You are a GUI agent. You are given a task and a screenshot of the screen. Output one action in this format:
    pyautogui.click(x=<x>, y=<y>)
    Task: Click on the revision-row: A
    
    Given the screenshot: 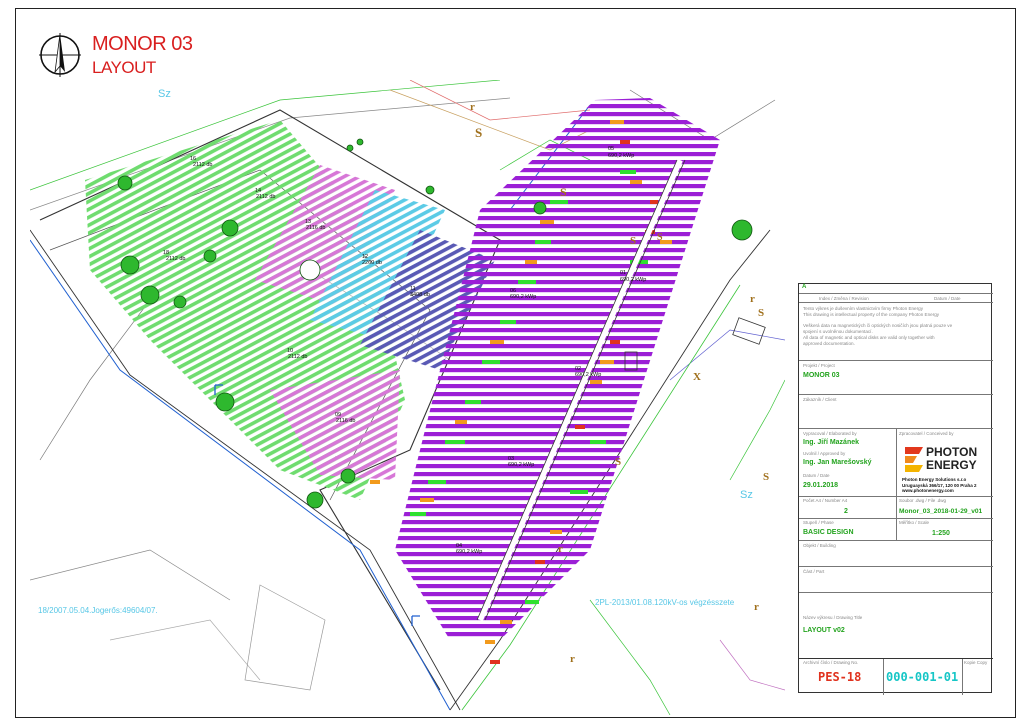 What is the action you would take?
    pyautogui.click(x=896, y=288)
    